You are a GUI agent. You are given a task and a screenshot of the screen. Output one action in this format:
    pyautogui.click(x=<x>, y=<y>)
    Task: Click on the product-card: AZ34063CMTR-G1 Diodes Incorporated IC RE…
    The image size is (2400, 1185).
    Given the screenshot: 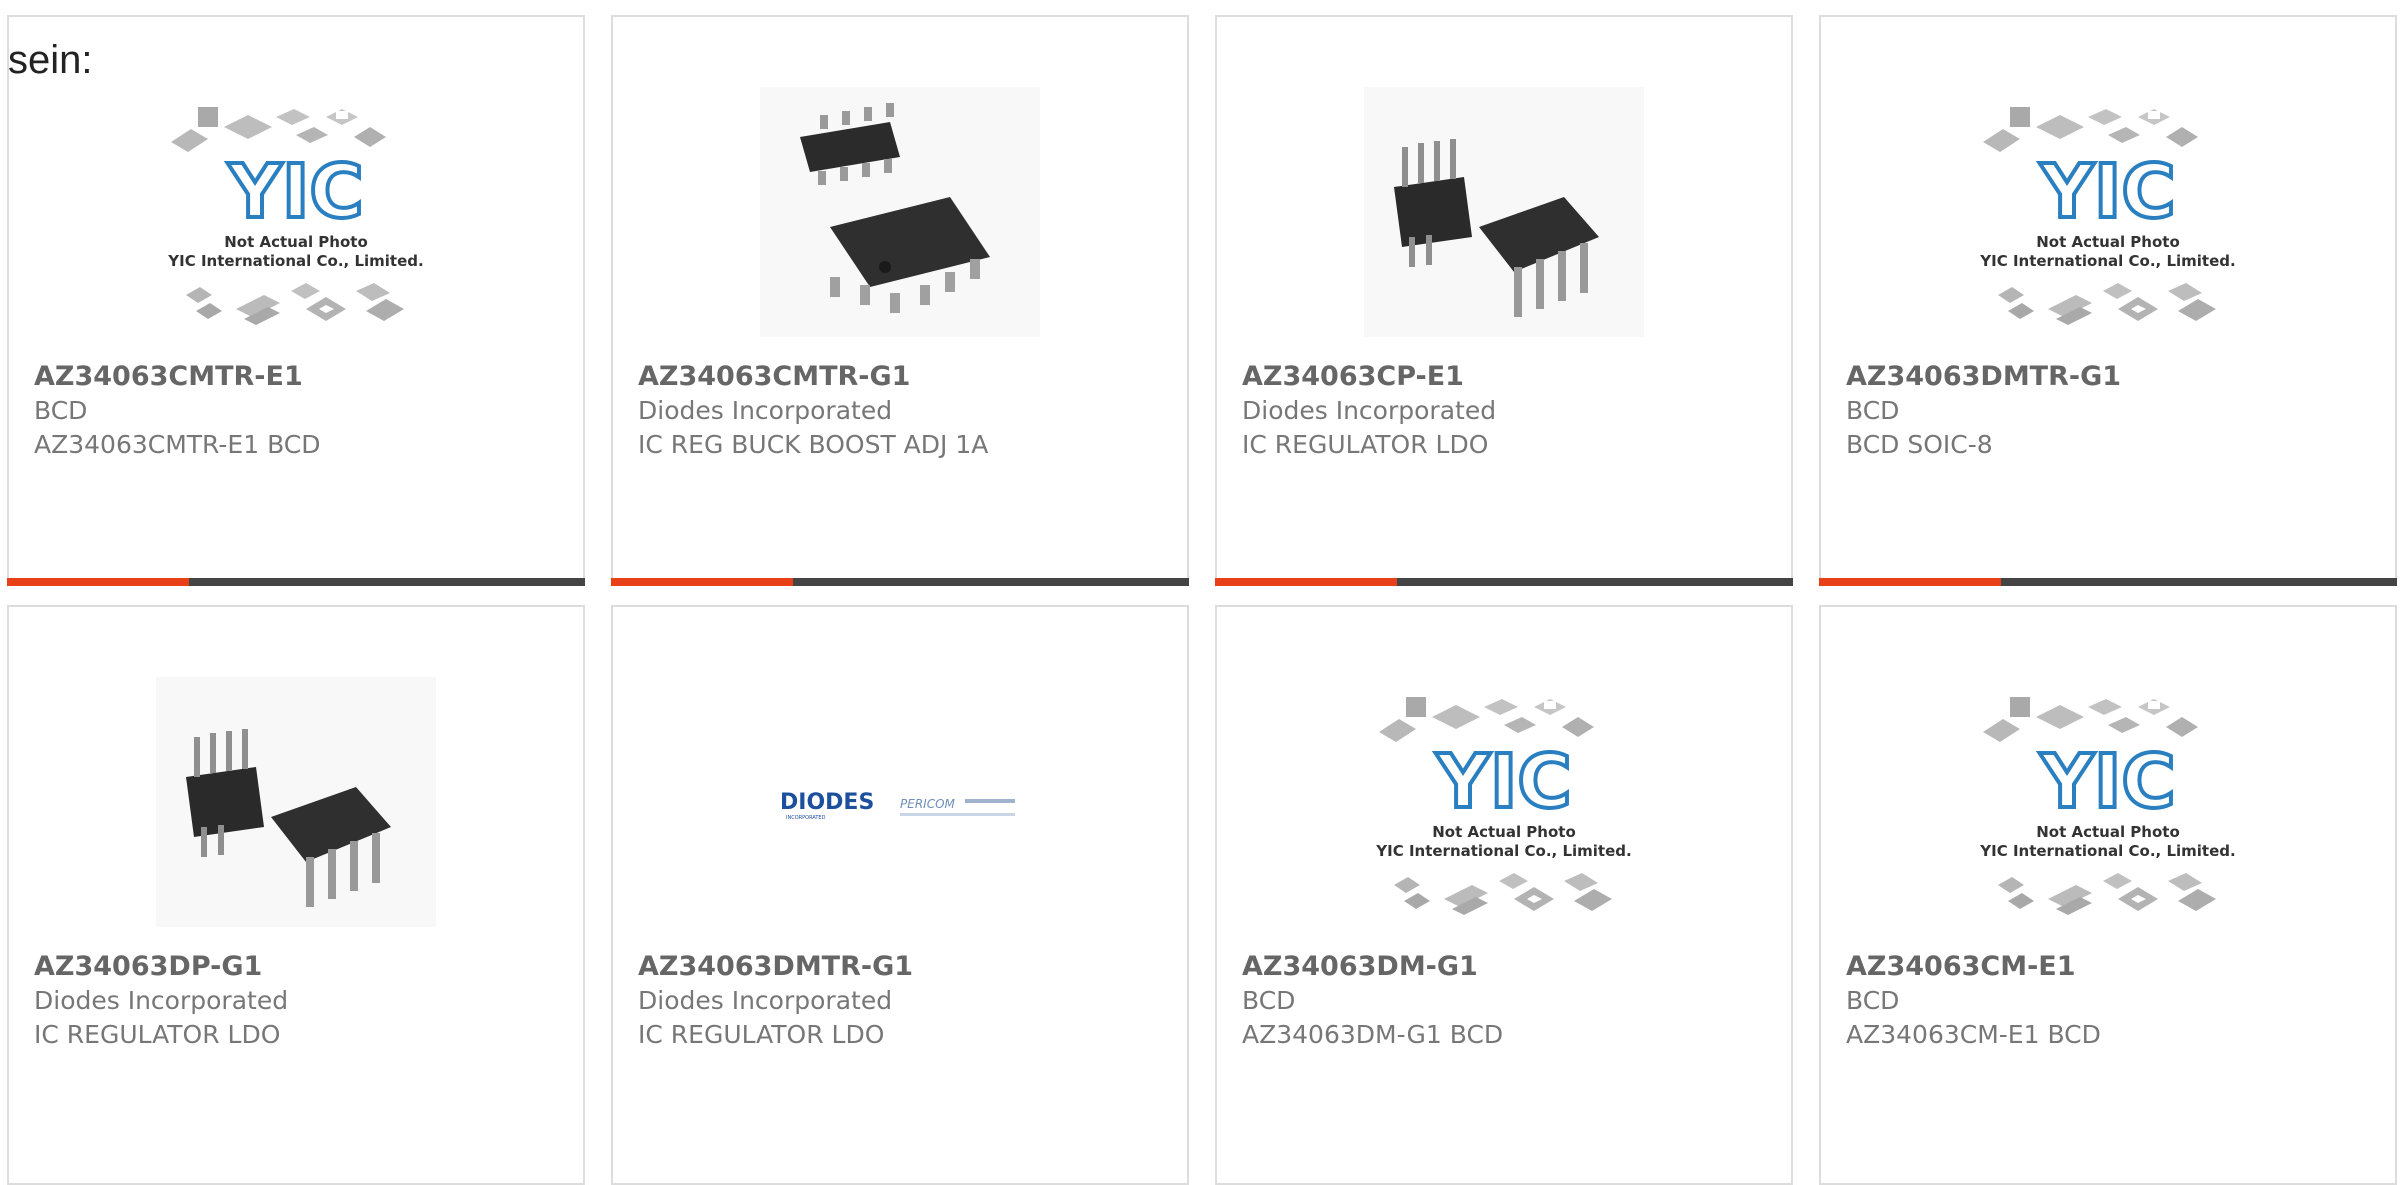 What is the action you would take?
    pyautogui.click(x=900, y=300)
    